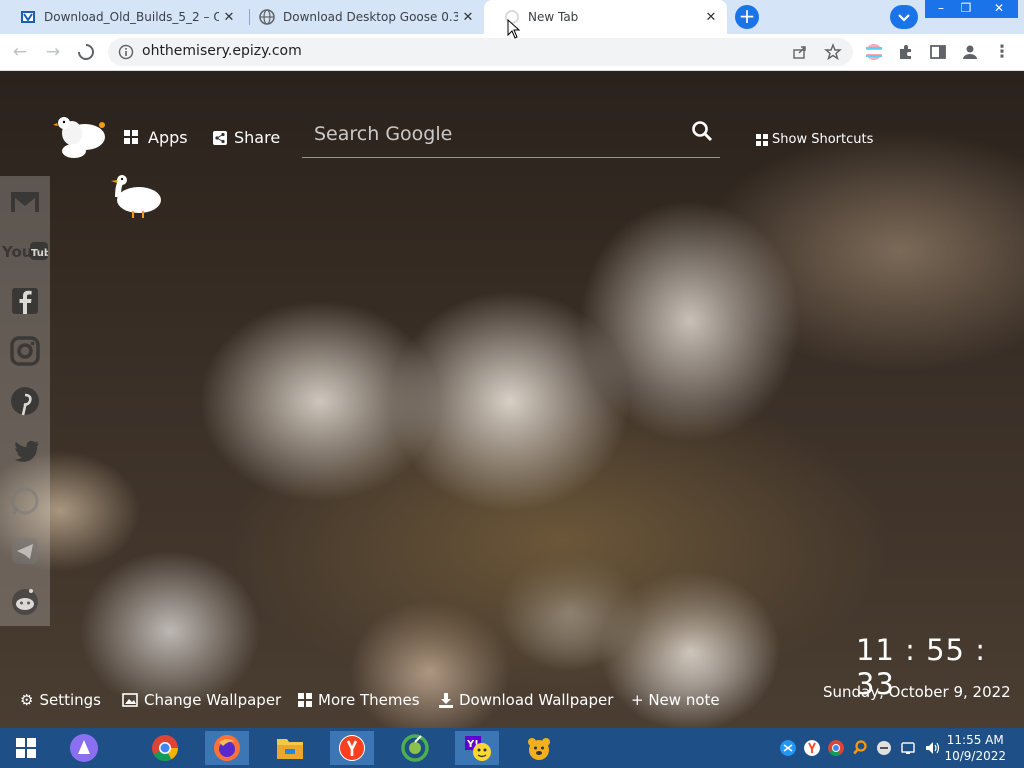 The width and height of the screenshot is (1024, 768). Describe the element at coordinates (553, 17) in the screenshot. I see `tab-title: New Tab` at that location.